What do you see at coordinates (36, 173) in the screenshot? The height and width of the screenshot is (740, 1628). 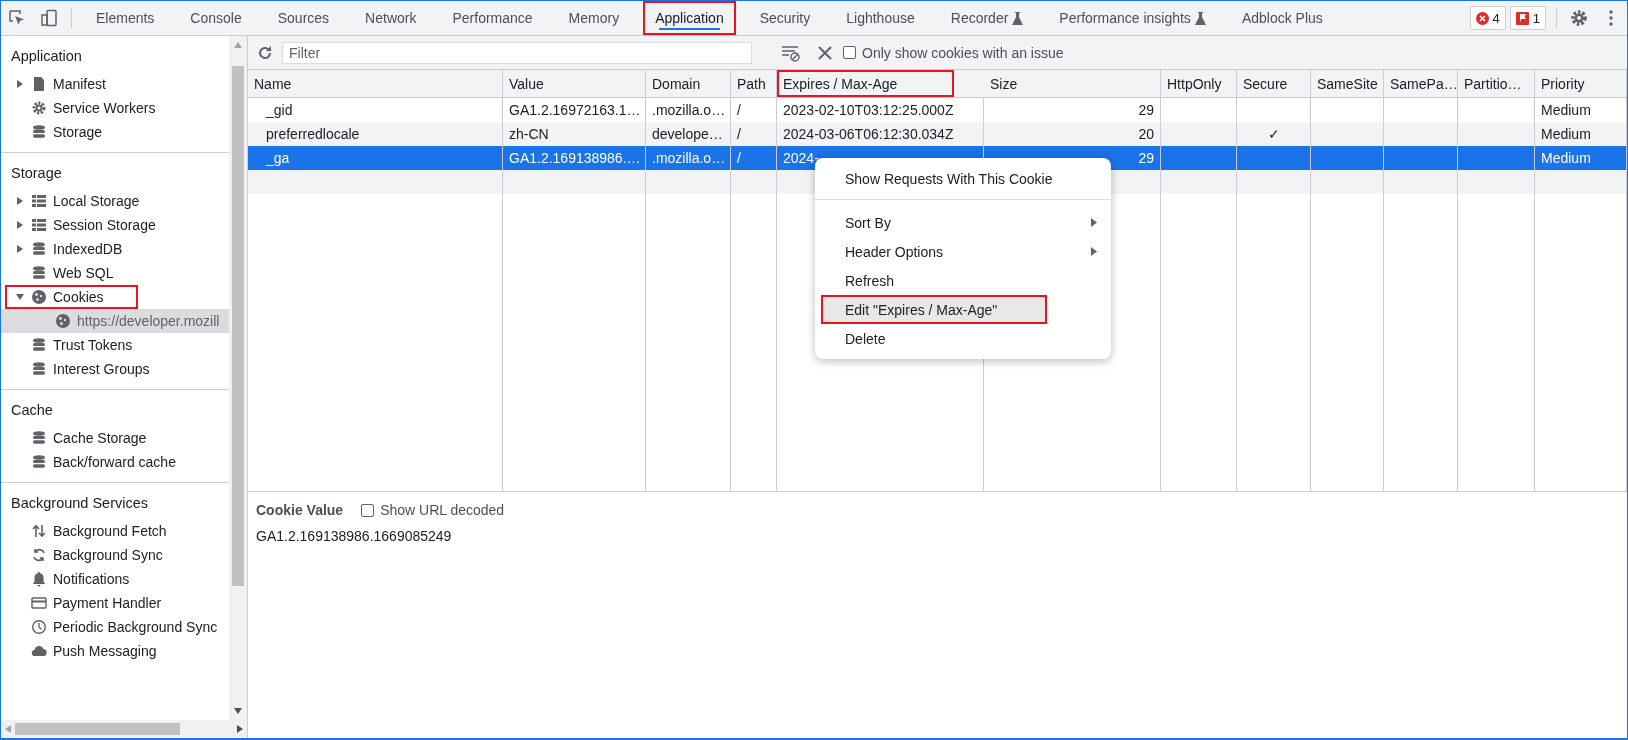 I see `section-title: Storage` at bounding box center [36, 173].